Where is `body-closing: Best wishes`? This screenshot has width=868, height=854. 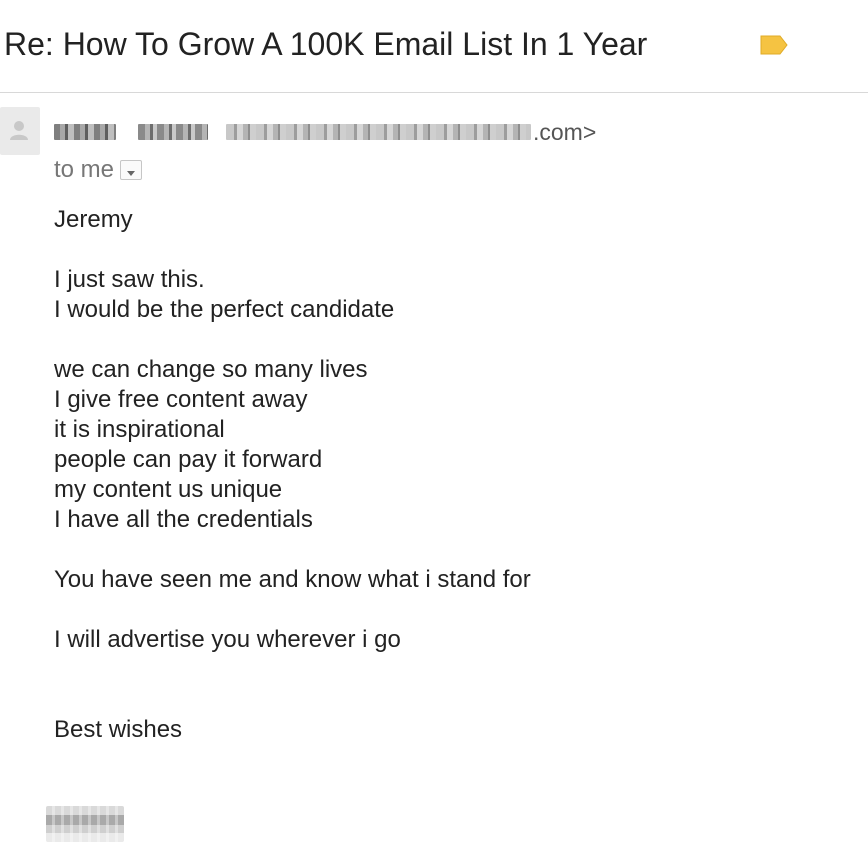
body-closing: Best wishes is located at coordinates (118, 729).